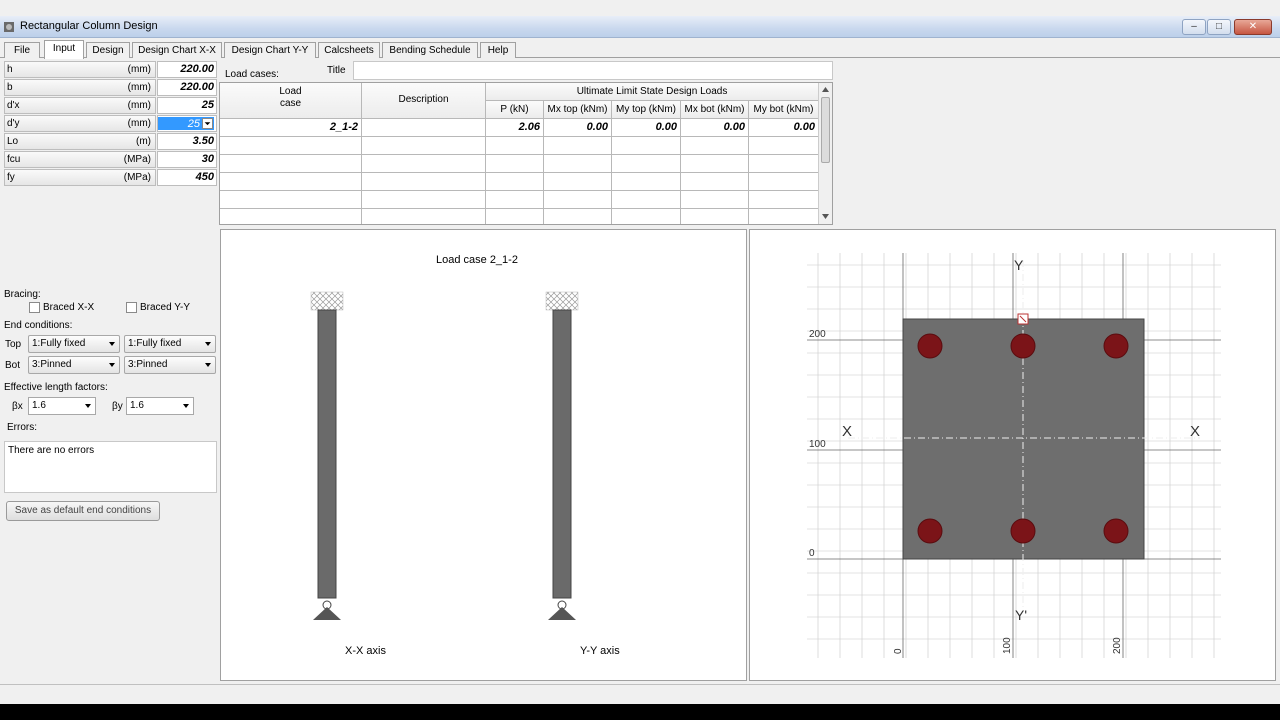 This screenshot has width=1280, height=720. What do you see at coordinates (110, 69) in the screenshot?
I see `prop-row-h: h (mm) 220.00` at bounding box center [110, 69].